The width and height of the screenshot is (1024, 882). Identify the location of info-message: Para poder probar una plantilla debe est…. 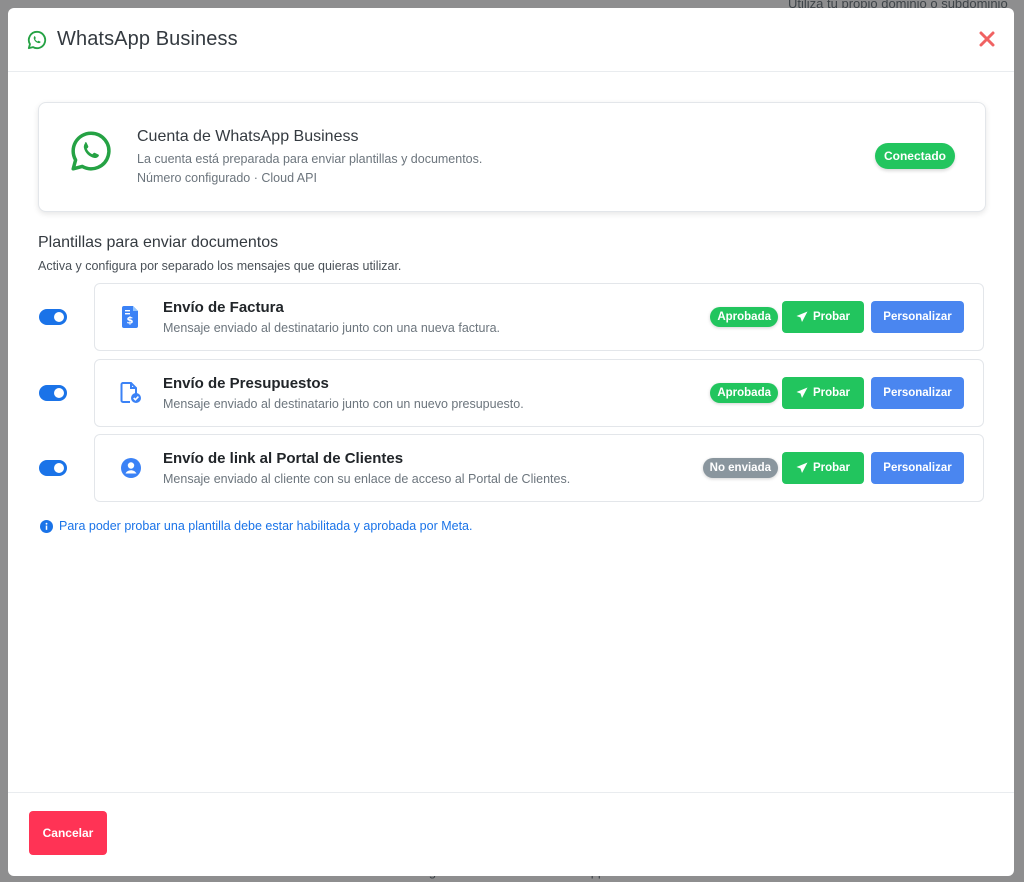
(256, 526).